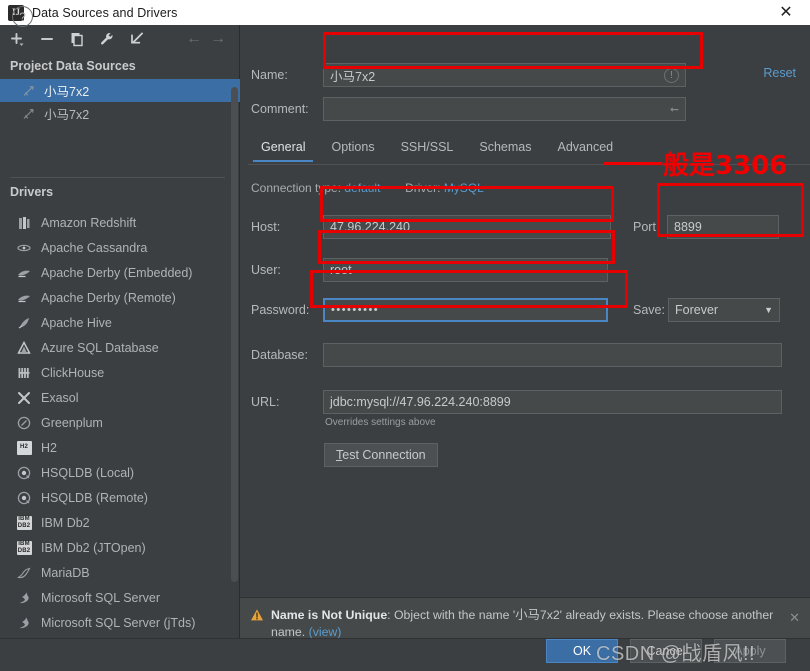 Image resolution: width=810 pixels, height=671 pixels. Describe the element at coordinates (420, 402) in the screenshot. I see `url-input-value: jdbc:mysql://47.96.224.240:8899` at that location.